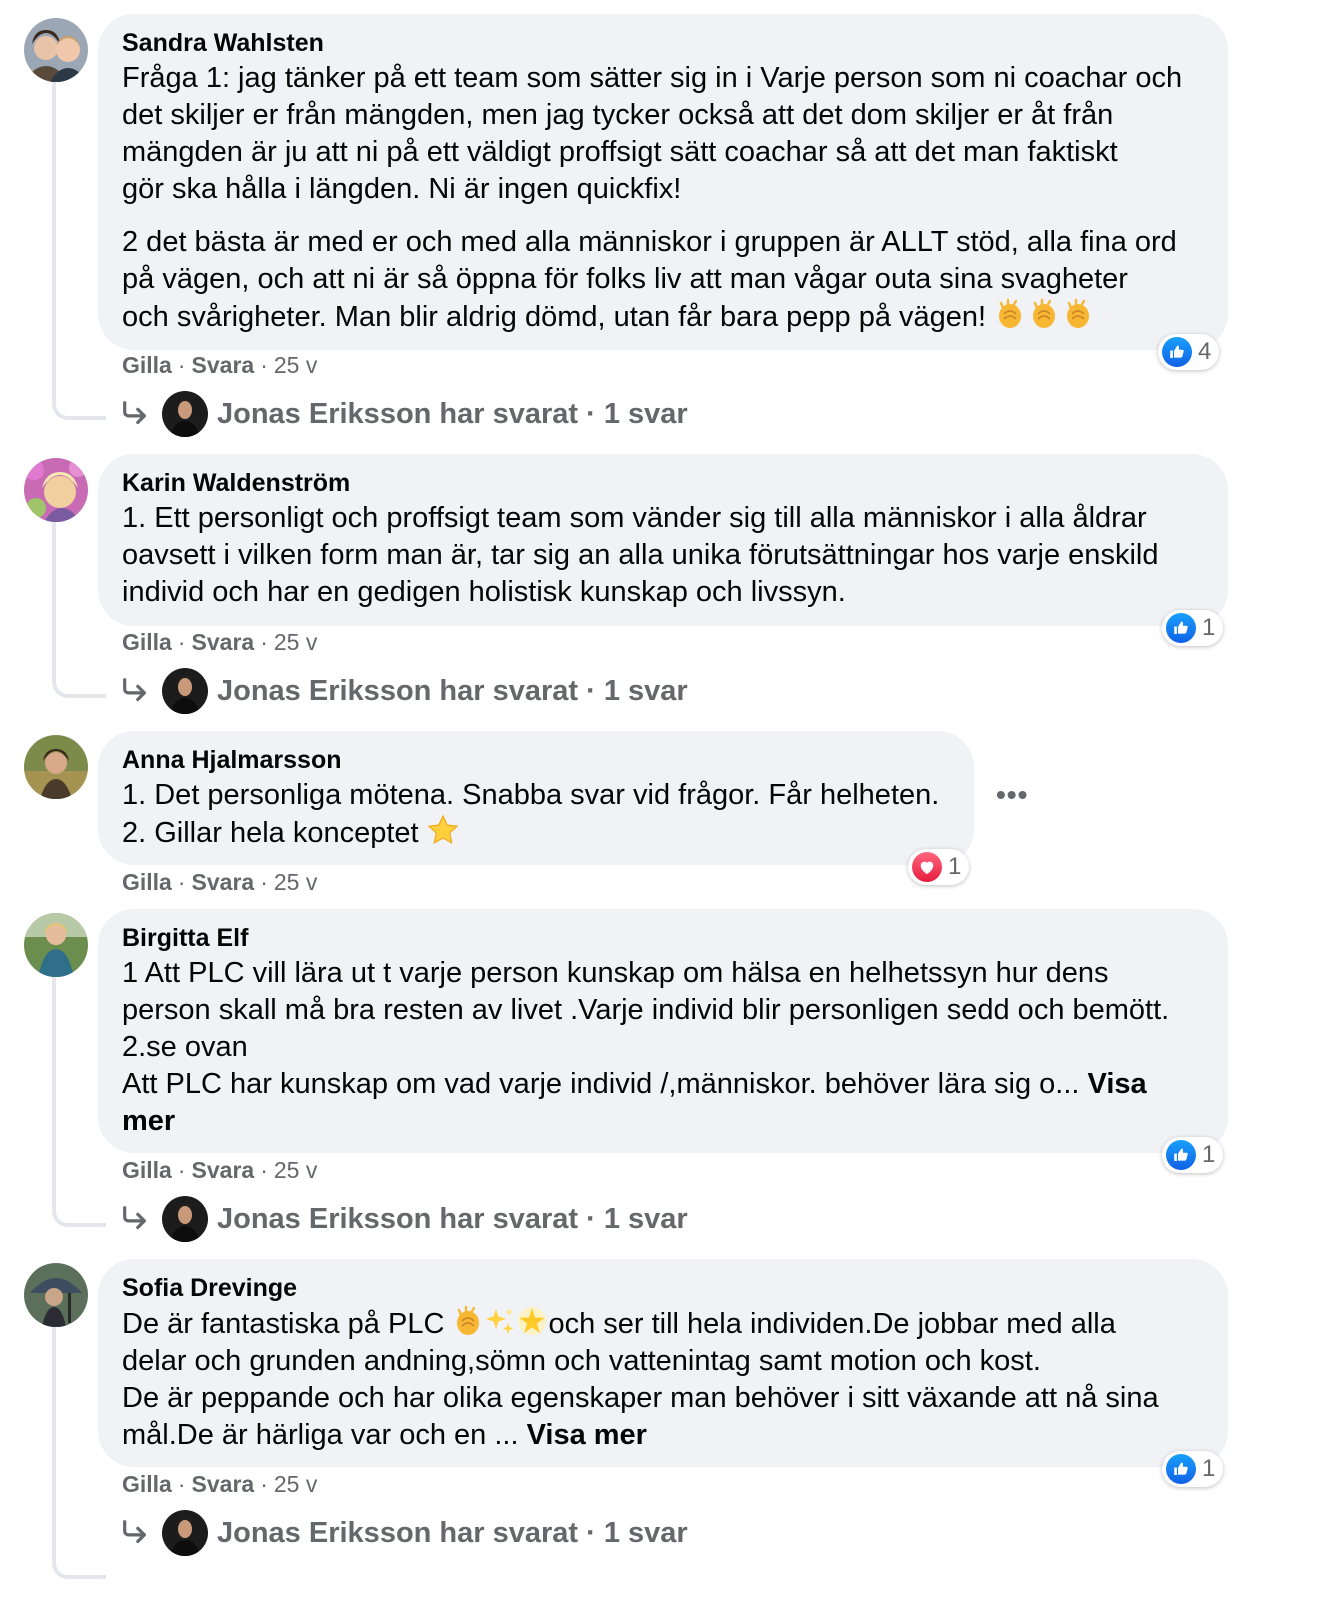 The height and width of the screenshot is (1621, 1340). What do you see at coordinates (927, 867) in the screenshot?
I see `love-reaction-icon` at bounding box center [927, 867].